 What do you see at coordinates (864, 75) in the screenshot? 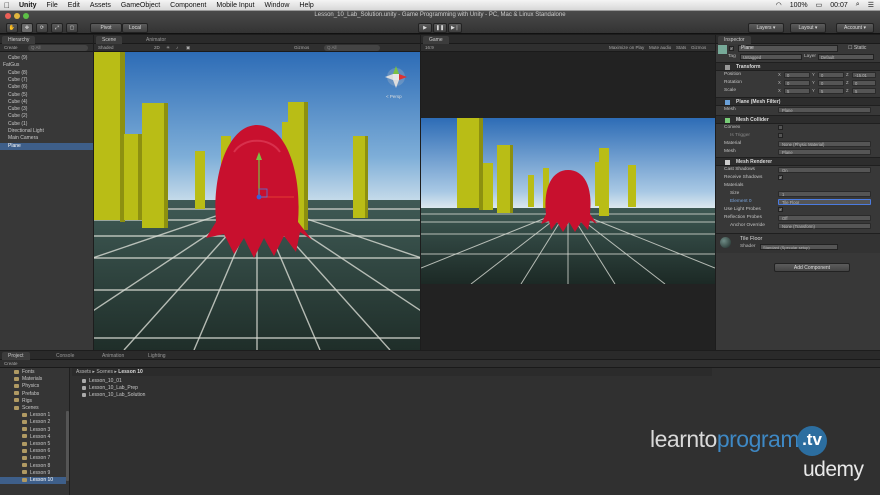
I see `position-z: -15.01` at bounding box center [864, 75].